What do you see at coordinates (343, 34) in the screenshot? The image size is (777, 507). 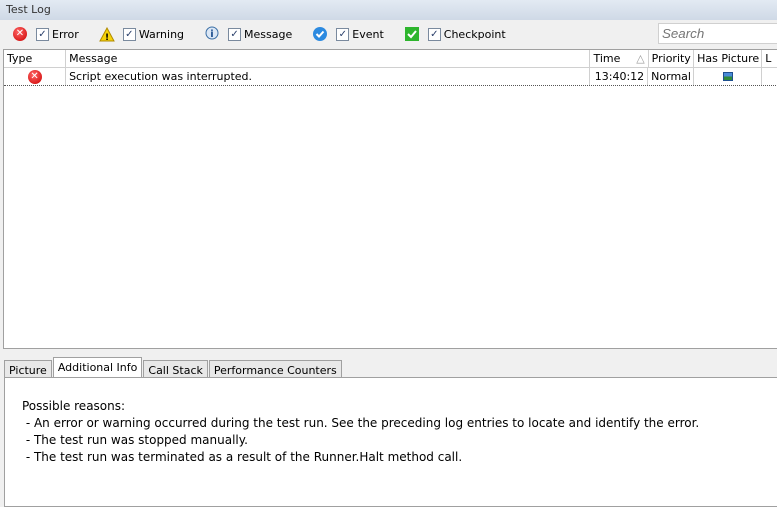 I see `event-checkbox: ✓` at bounding box center [343, 34].